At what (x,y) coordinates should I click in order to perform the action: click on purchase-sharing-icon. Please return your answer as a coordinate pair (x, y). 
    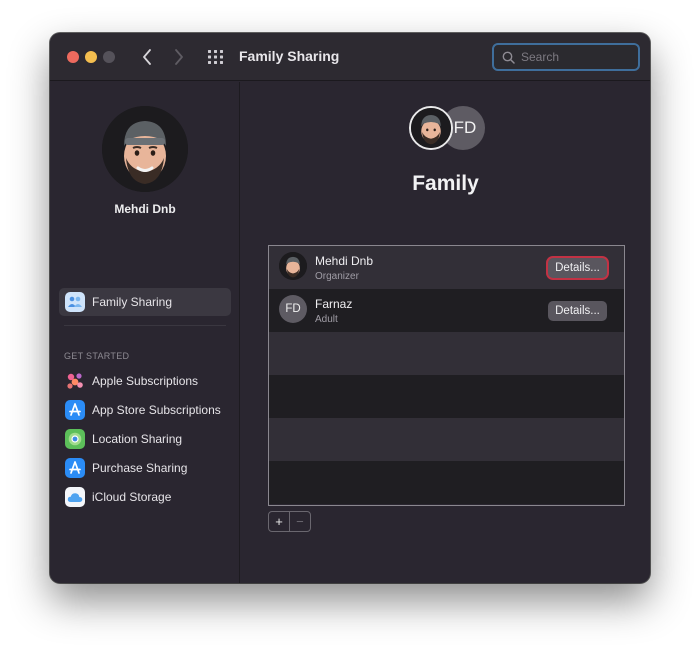
    Looking at the image, I should click on (75, 468).